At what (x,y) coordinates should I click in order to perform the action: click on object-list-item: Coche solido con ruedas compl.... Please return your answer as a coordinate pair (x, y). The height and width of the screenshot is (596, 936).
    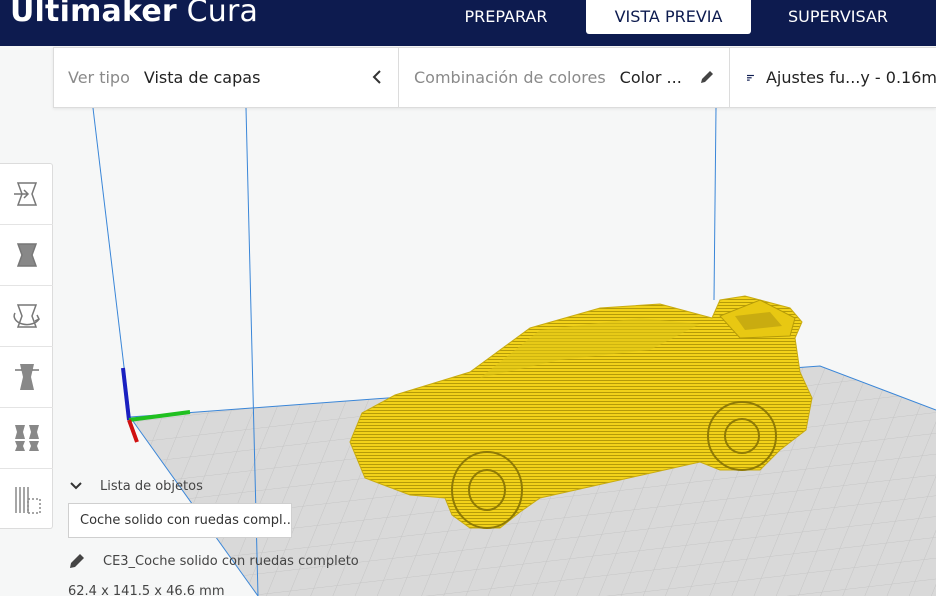
    Looking at the image, I should click on (180, 520).